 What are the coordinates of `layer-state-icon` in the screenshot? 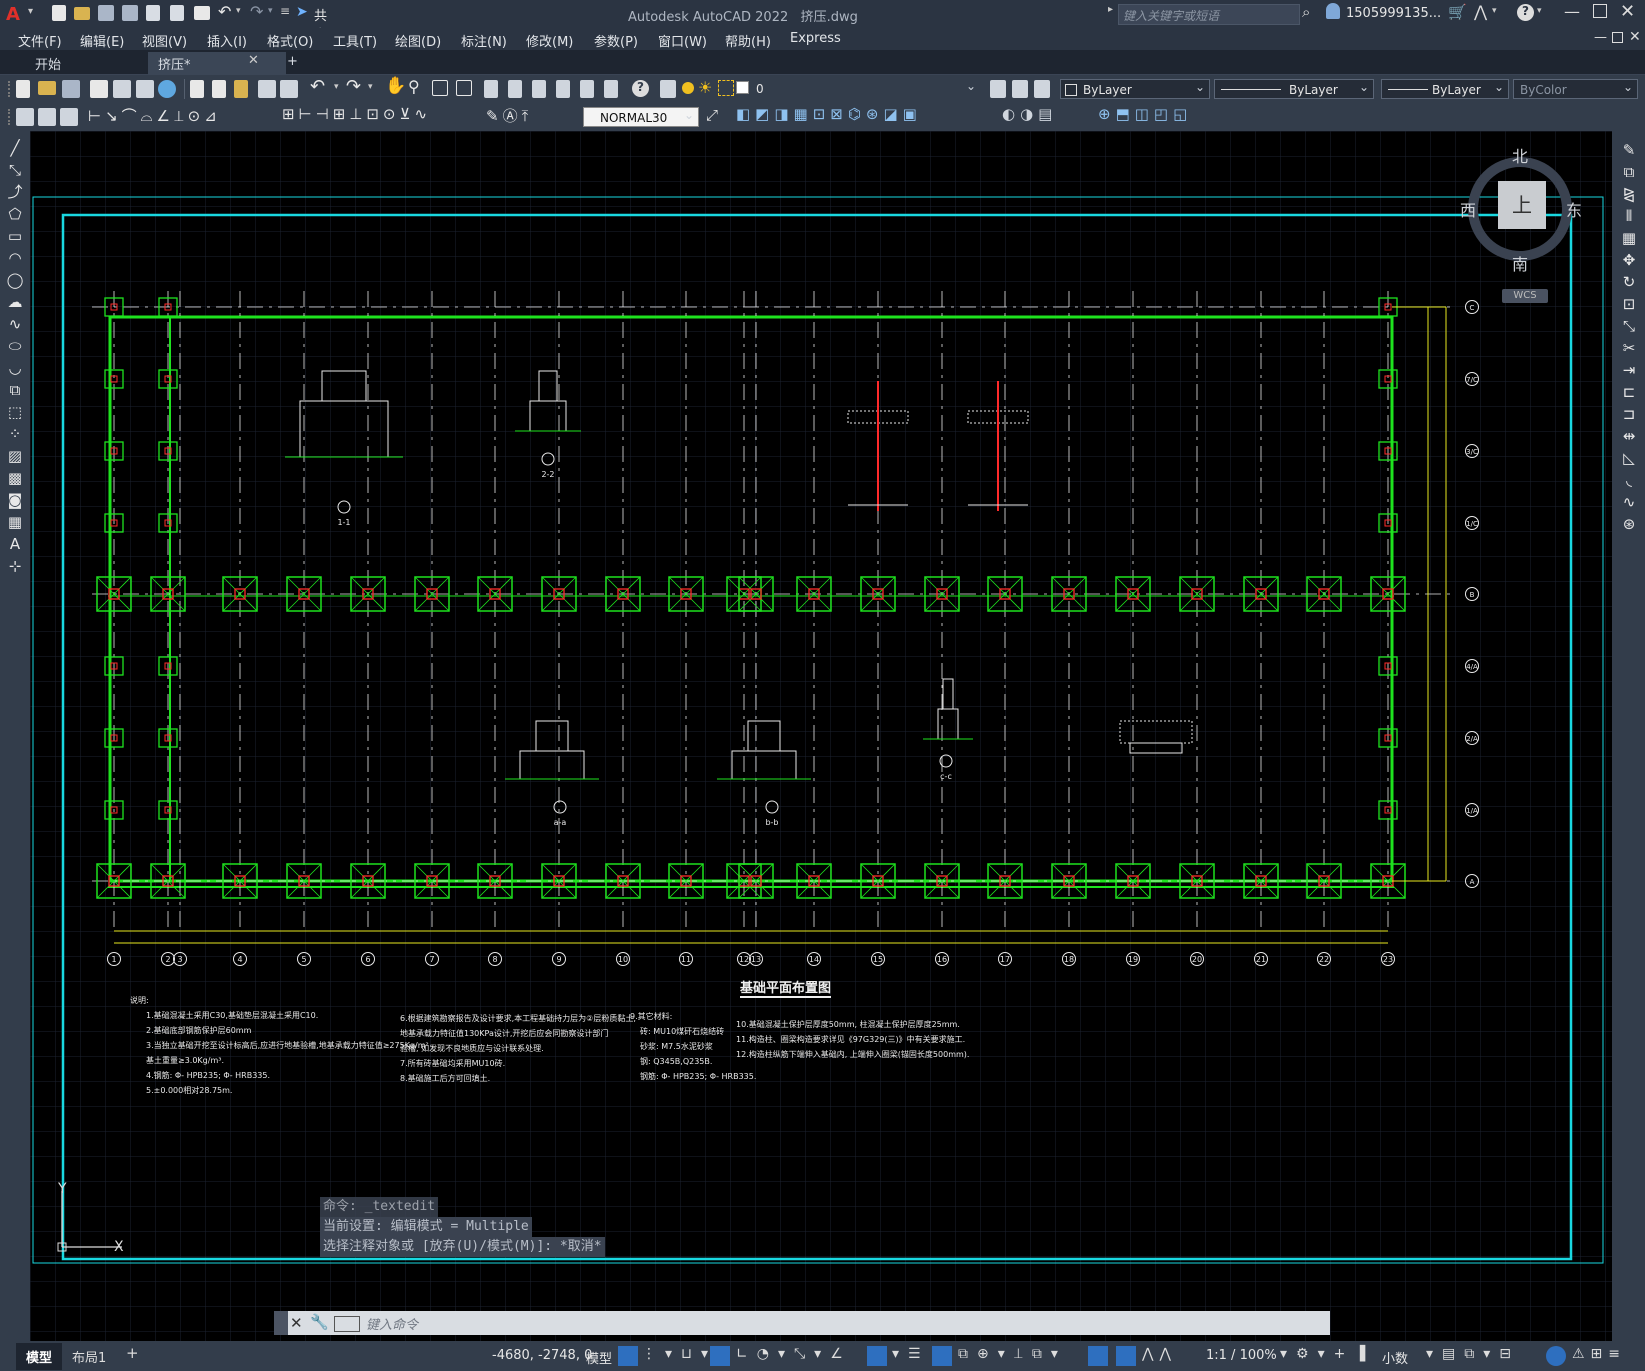 It's located at (1042, 89).